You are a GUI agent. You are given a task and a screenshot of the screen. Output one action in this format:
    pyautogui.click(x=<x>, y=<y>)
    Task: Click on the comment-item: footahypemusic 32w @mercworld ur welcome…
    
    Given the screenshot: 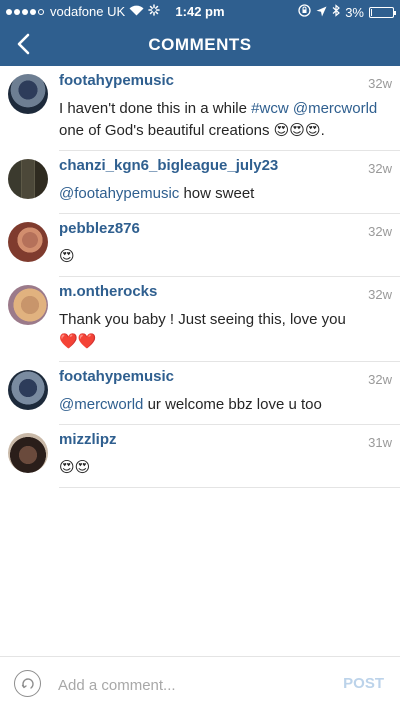 What is the action you would take?
    pyautogui.click(x=200, y=393)
    